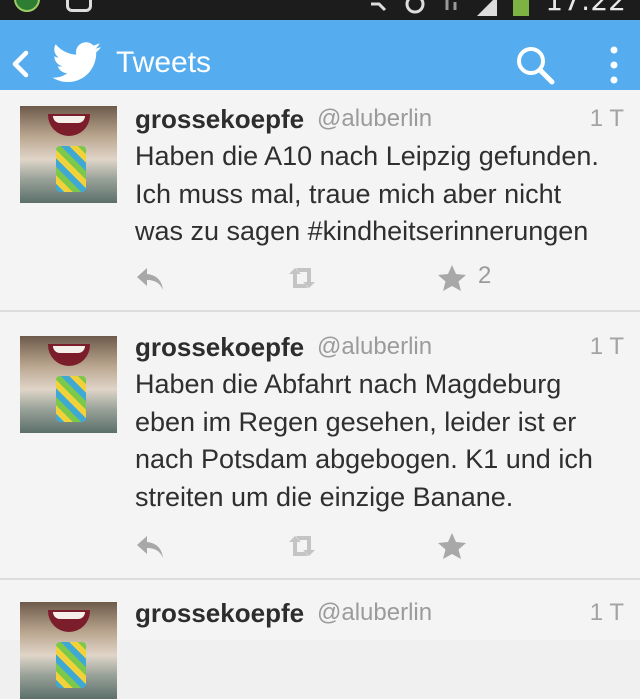 This screenshot has height=699, width=640. What do you see at coordinates (335, 547) in the screenshot?
I see `tweet-actions` at bounding box center [335, 547].